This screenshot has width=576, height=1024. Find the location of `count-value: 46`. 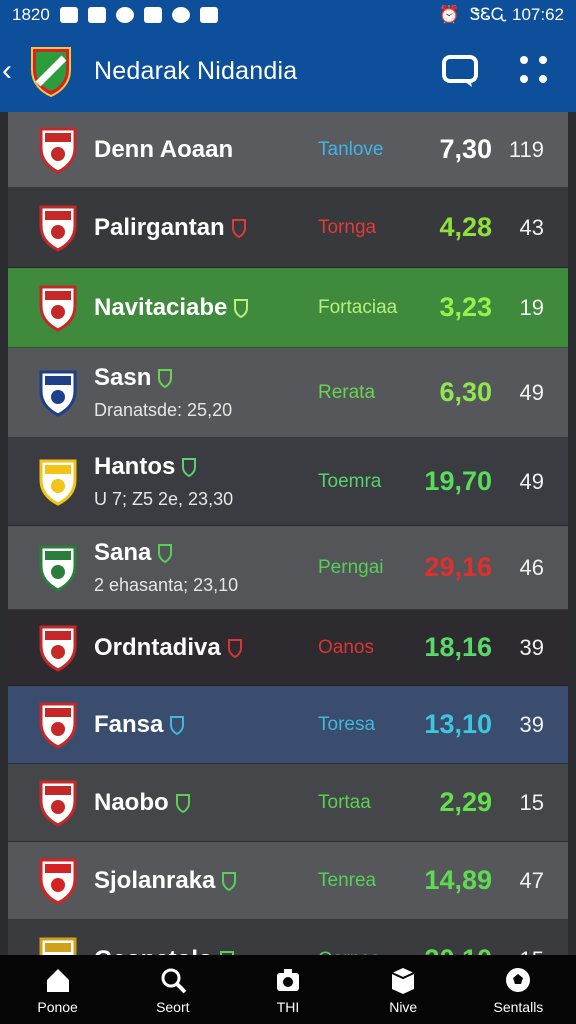

count-value: 46 is located at coordinates (531, 567).